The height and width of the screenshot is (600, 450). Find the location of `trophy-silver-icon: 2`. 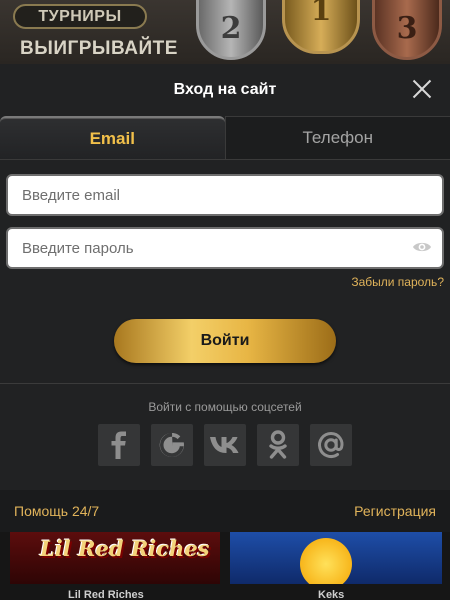

trophy-silver-icon: 2 is located at coordinates (231, 30).